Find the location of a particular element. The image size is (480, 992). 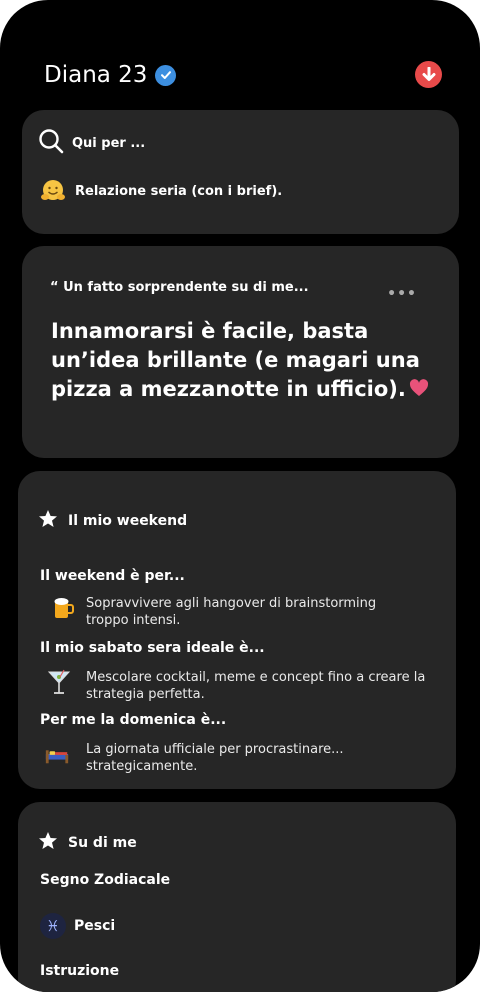

zodiac-label: Segno Zodiacale is located at coordinates (105, 880).